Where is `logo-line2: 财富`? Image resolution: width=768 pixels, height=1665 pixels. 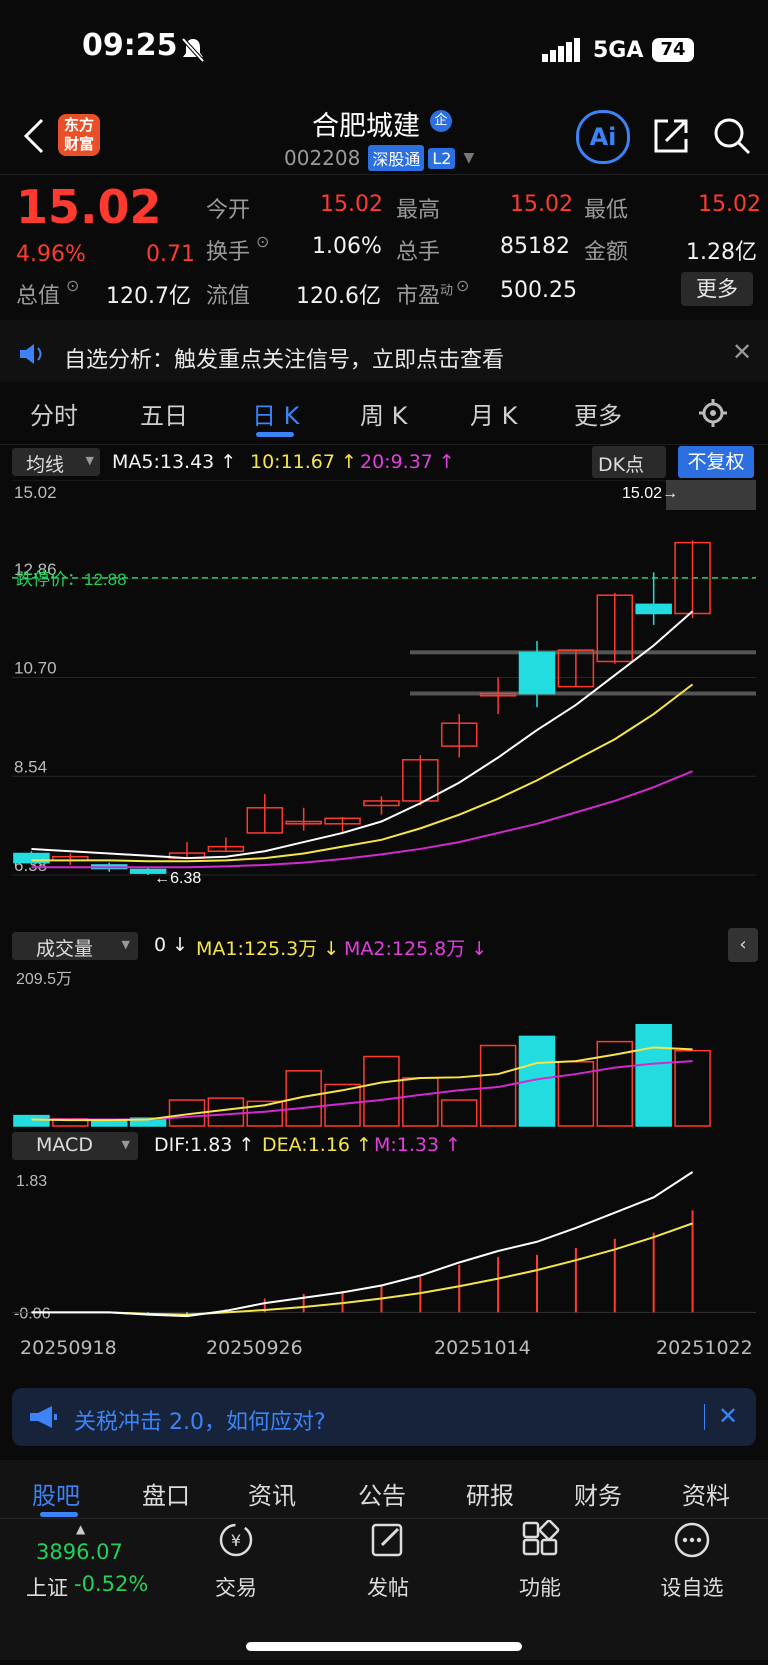
logo-line2: 财富 is located at coordinates (78, 144).